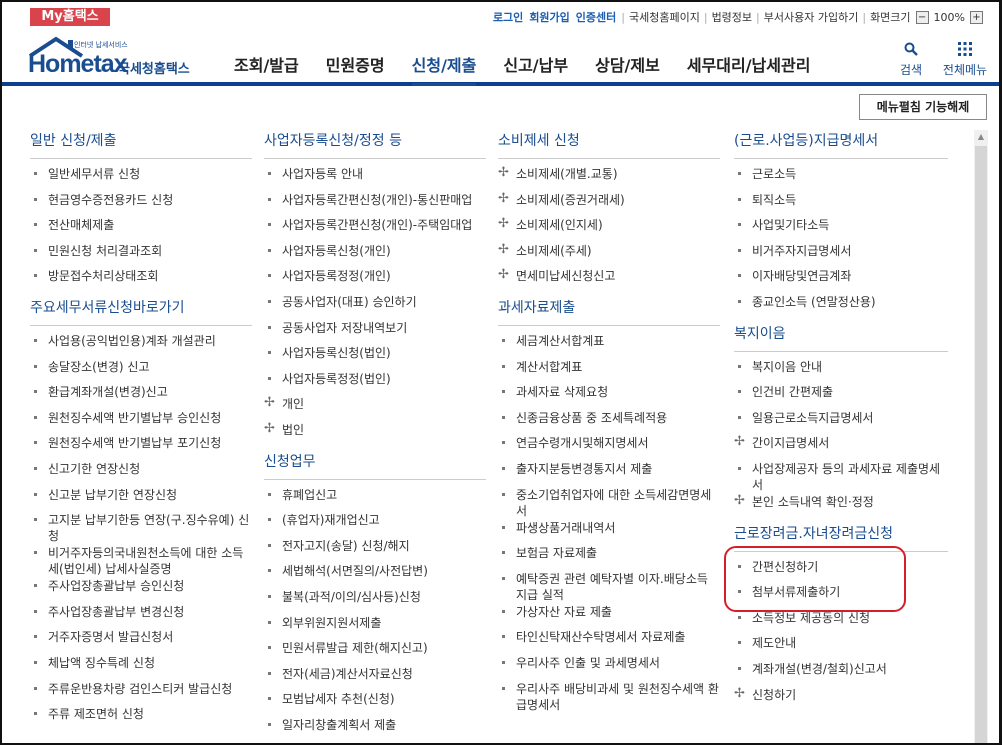  I want to click on menu-item: 일용근로소득지급명세서, so click(841, 422).